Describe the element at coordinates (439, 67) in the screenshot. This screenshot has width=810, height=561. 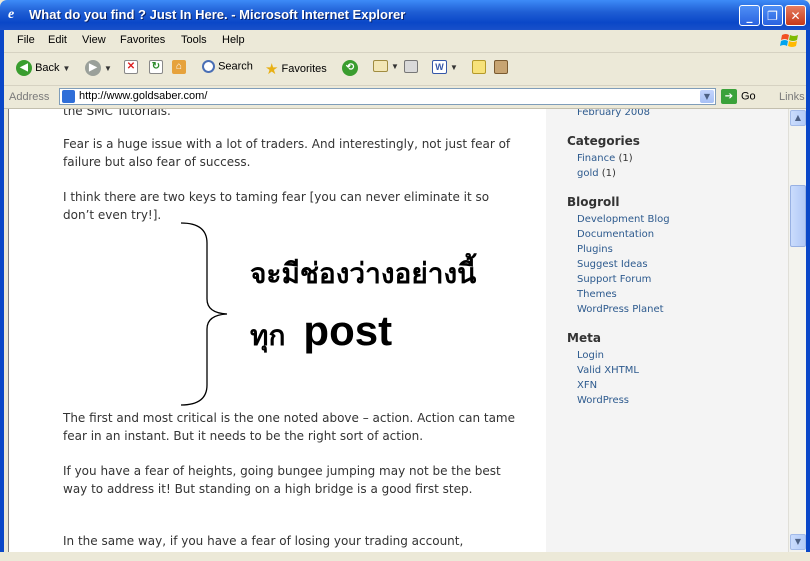
I see `word-icon: W` at that location.